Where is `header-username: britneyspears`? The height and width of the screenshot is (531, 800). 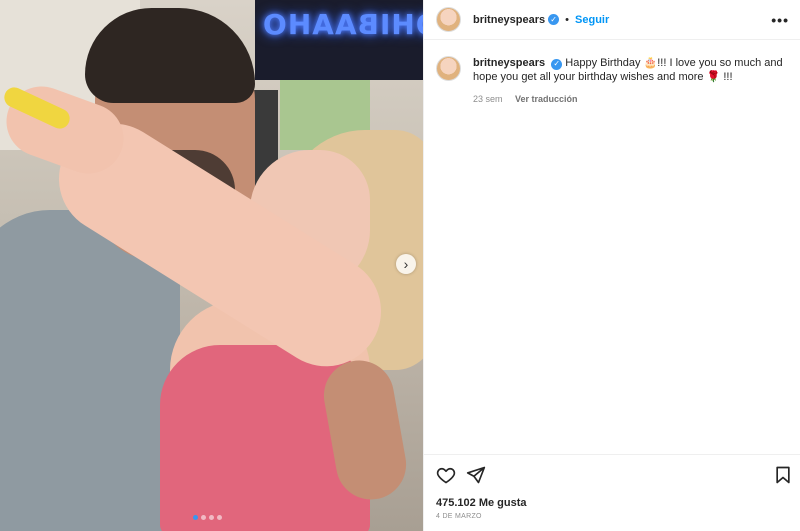
header-username: britneyspears is located at coordinates (509, 20).